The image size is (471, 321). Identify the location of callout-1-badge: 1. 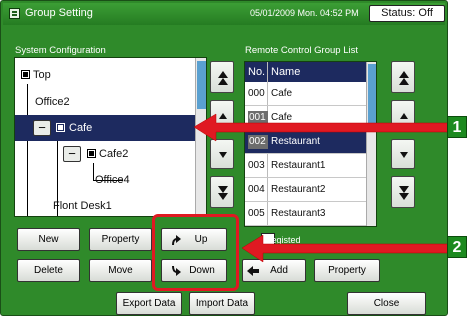
(457, 127).